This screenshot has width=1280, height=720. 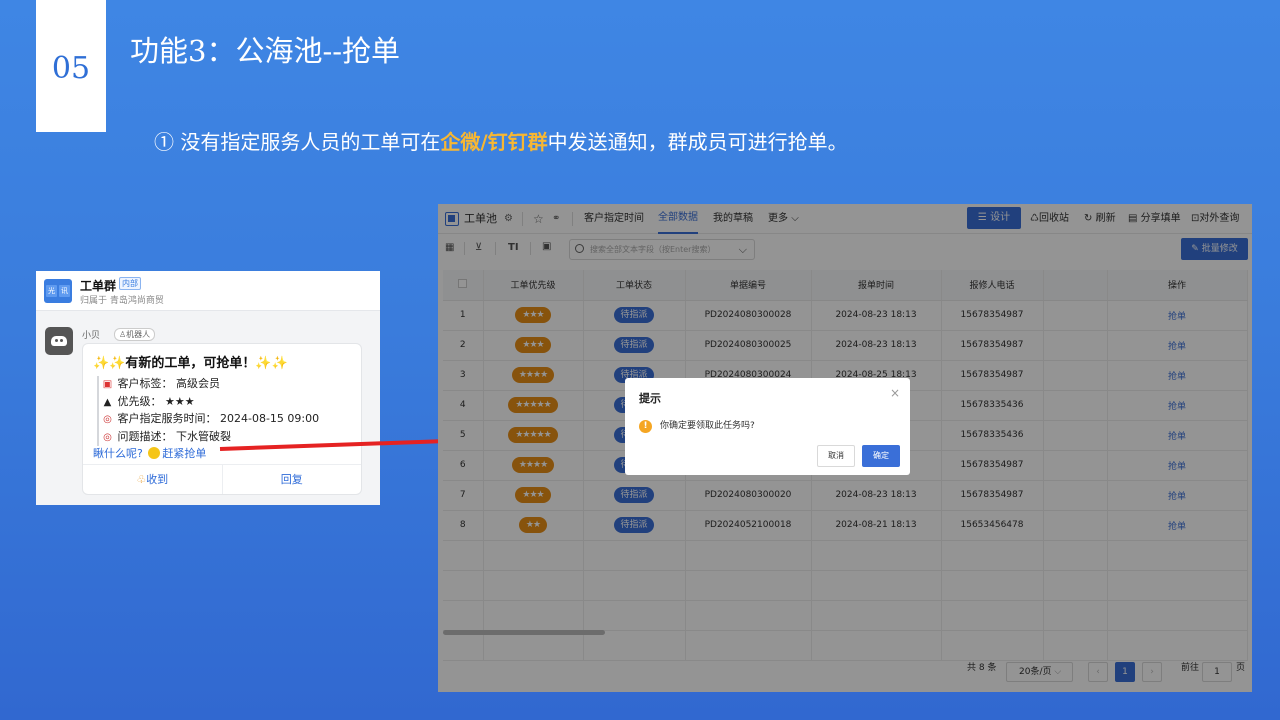 I want to click on confirm-button: 确定, so click(x=881, y=456).